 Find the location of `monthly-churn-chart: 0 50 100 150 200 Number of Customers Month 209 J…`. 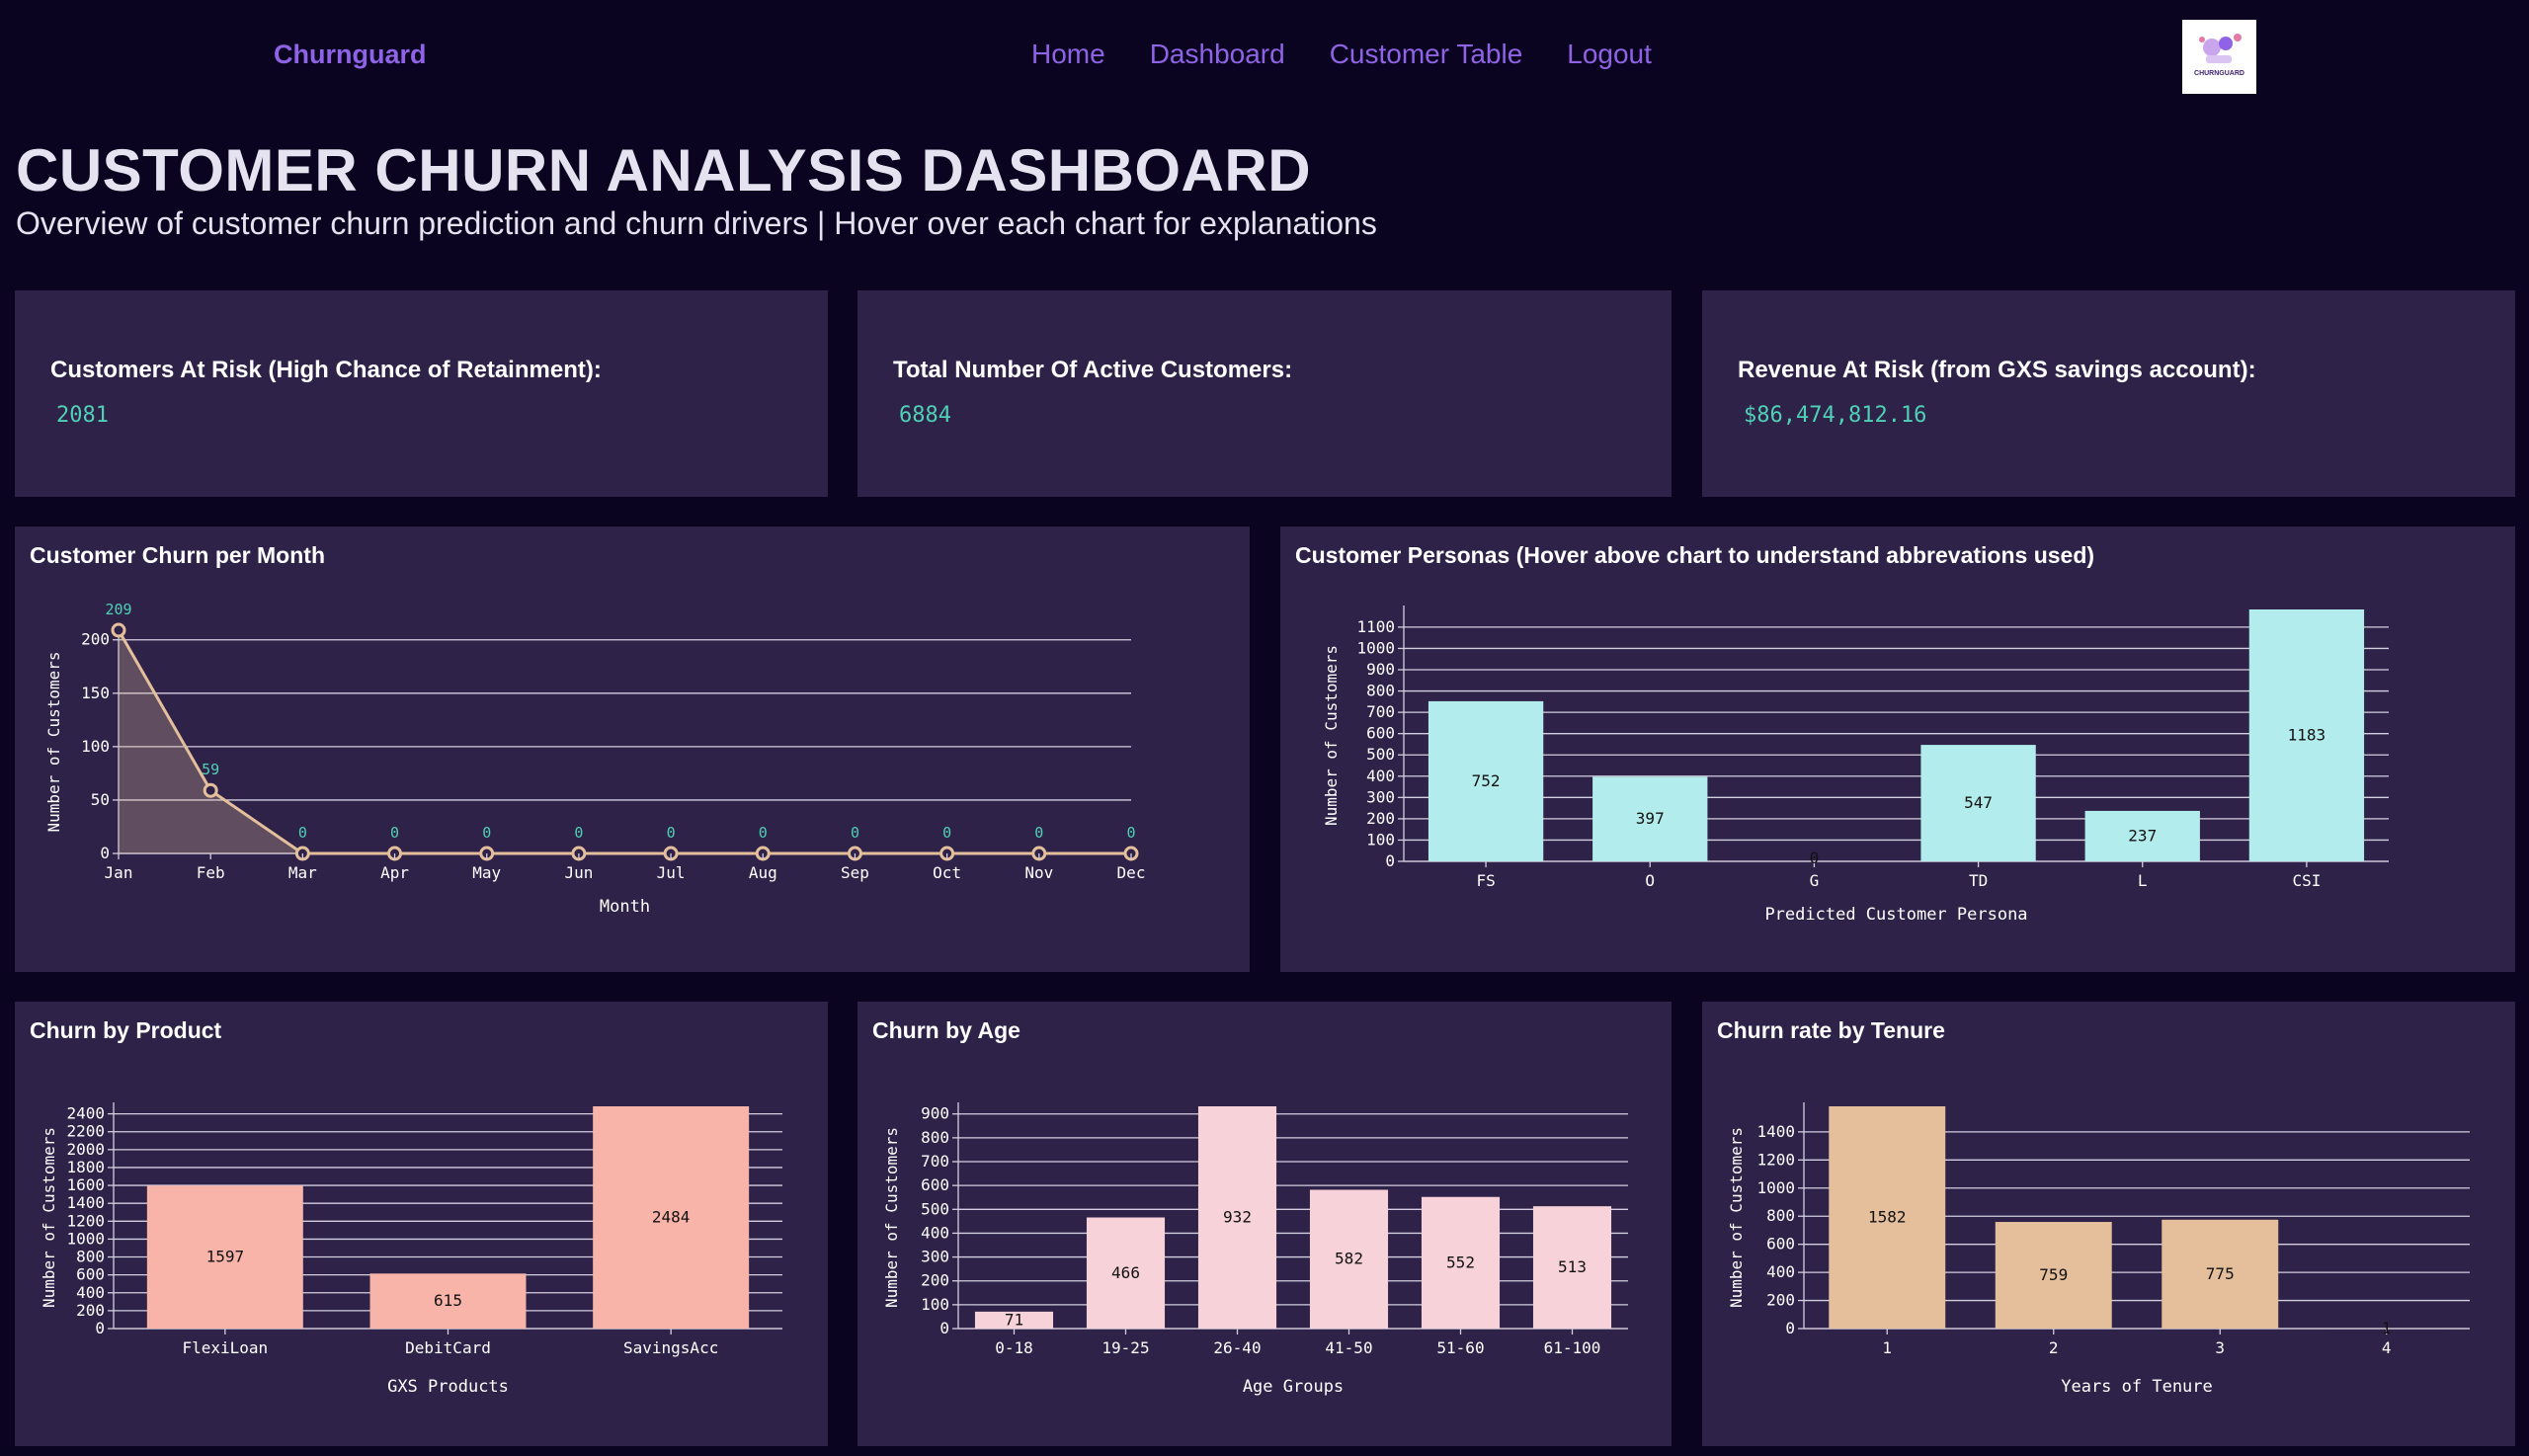

monthly-churn-chart: 0 50 100 150 200 Number of Customers Month 209 J… is located at coordinates (633, 749).